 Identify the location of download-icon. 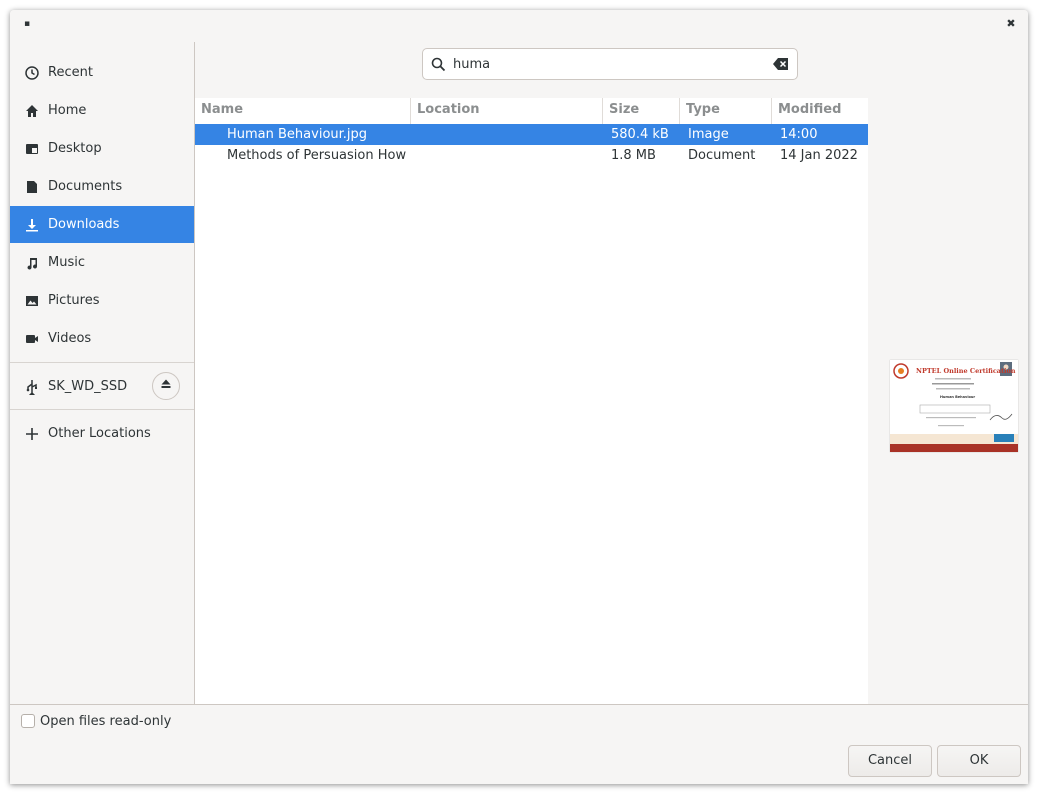
(32, 225).